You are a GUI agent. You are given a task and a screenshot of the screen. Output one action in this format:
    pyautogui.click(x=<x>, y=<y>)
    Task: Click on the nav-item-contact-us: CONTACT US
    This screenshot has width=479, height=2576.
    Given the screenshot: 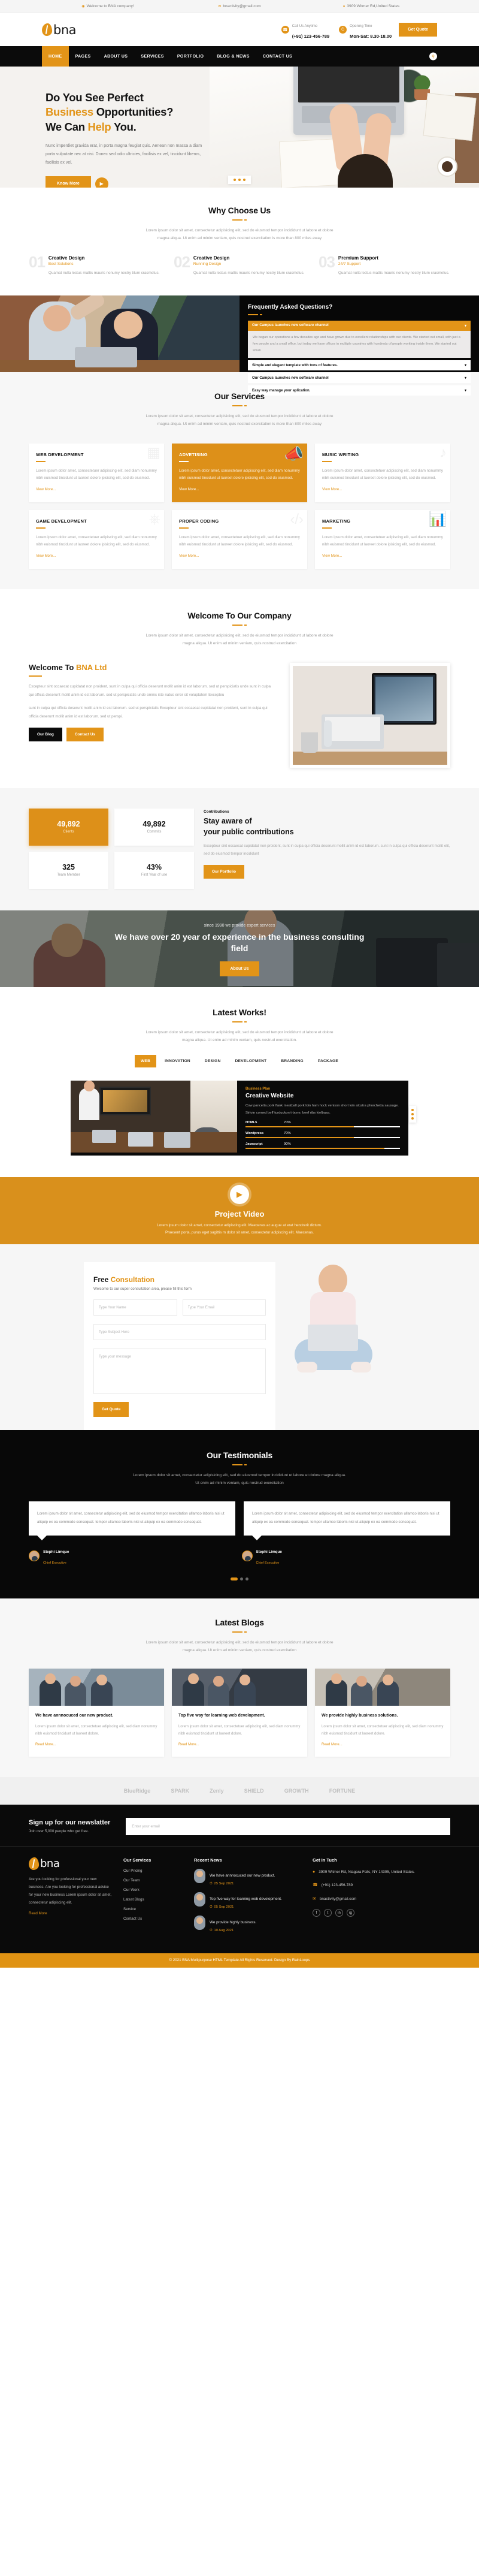 What is the action you would take?
    pyautogui.click(x=277, y=57)
    